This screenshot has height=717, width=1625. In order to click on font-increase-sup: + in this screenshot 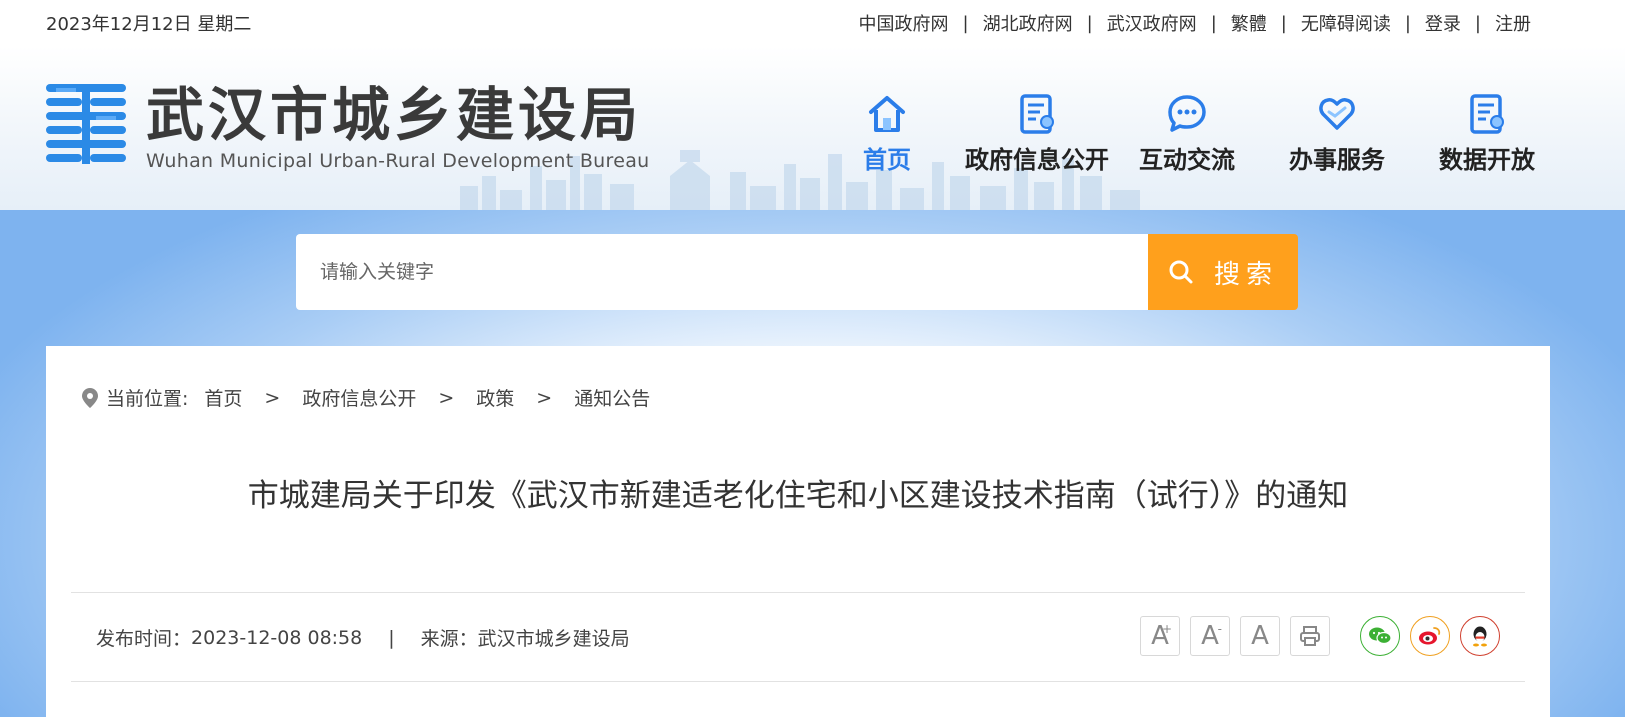, I will do `click(1166, 629)`.